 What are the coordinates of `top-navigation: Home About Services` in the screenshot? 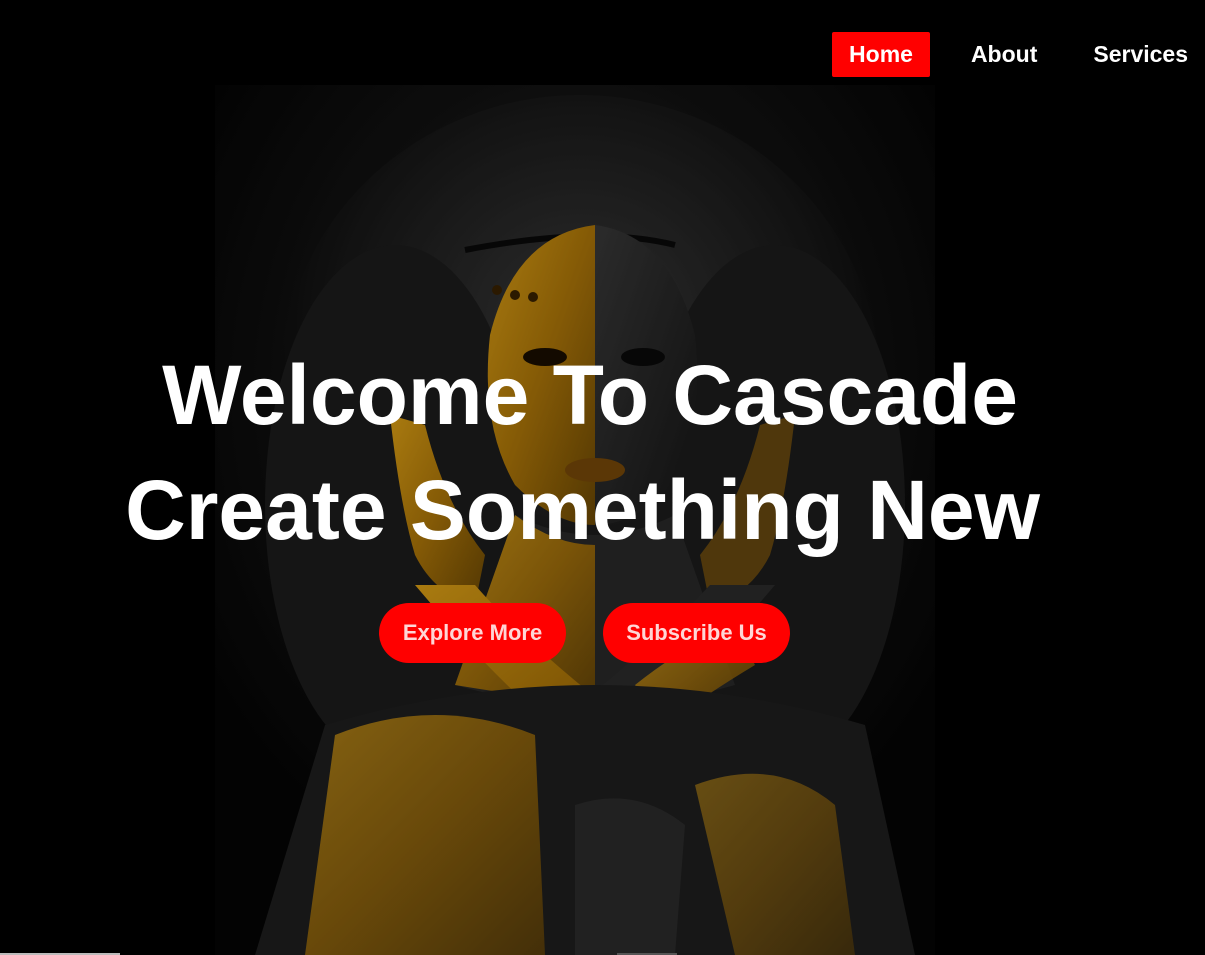 It's located at (1018, 54).